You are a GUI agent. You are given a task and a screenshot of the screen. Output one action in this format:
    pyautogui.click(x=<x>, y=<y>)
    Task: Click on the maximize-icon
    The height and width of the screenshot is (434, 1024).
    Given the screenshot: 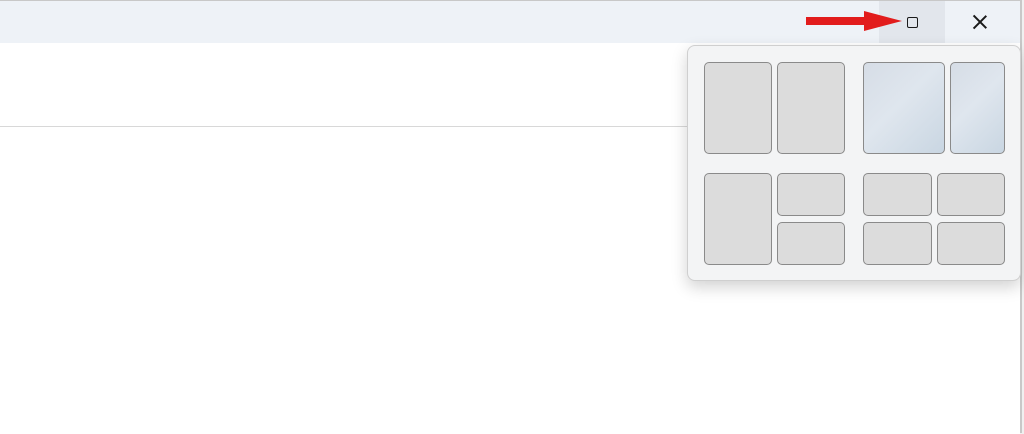 What is the action you would take?
    pyautogui.click(x=912, y=22)
    